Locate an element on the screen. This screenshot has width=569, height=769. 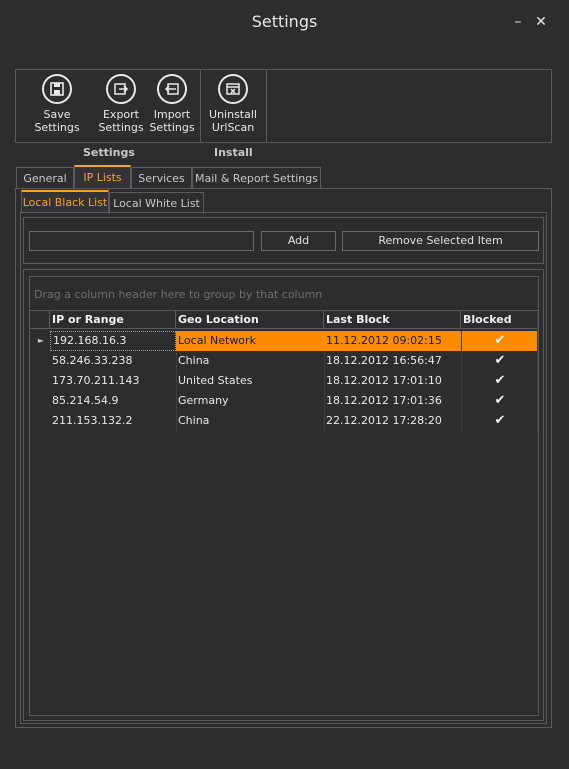
cell-ip: 58.246.33.238 is located at coordinates (113, 361).